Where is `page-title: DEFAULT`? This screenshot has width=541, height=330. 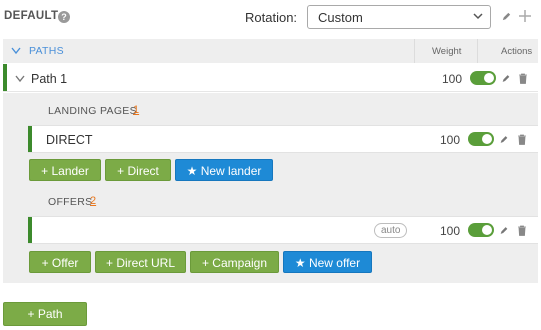
page-title: DEFAULT is located at coordinates (31, 16).